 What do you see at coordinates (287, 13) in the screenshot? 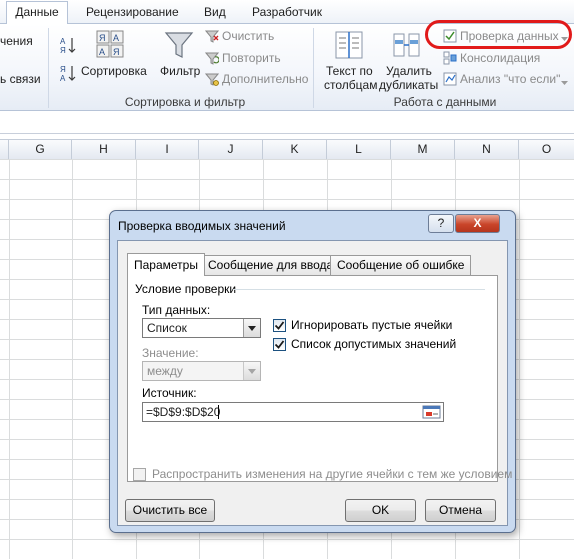
I see `tab-developer: Разработчик` at bounding box center [287, 13].